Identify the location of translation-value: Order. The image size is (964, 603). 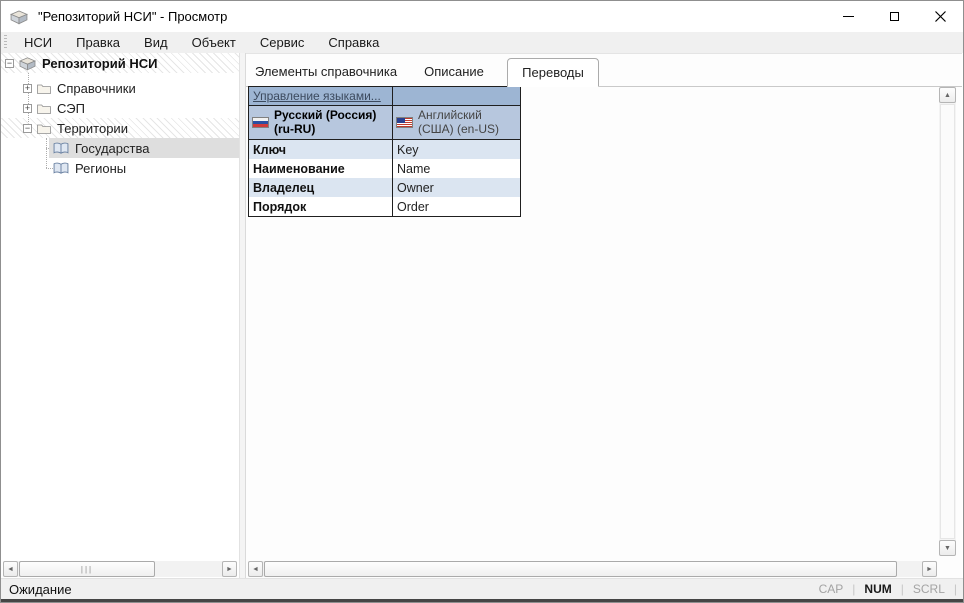
(413, 206).